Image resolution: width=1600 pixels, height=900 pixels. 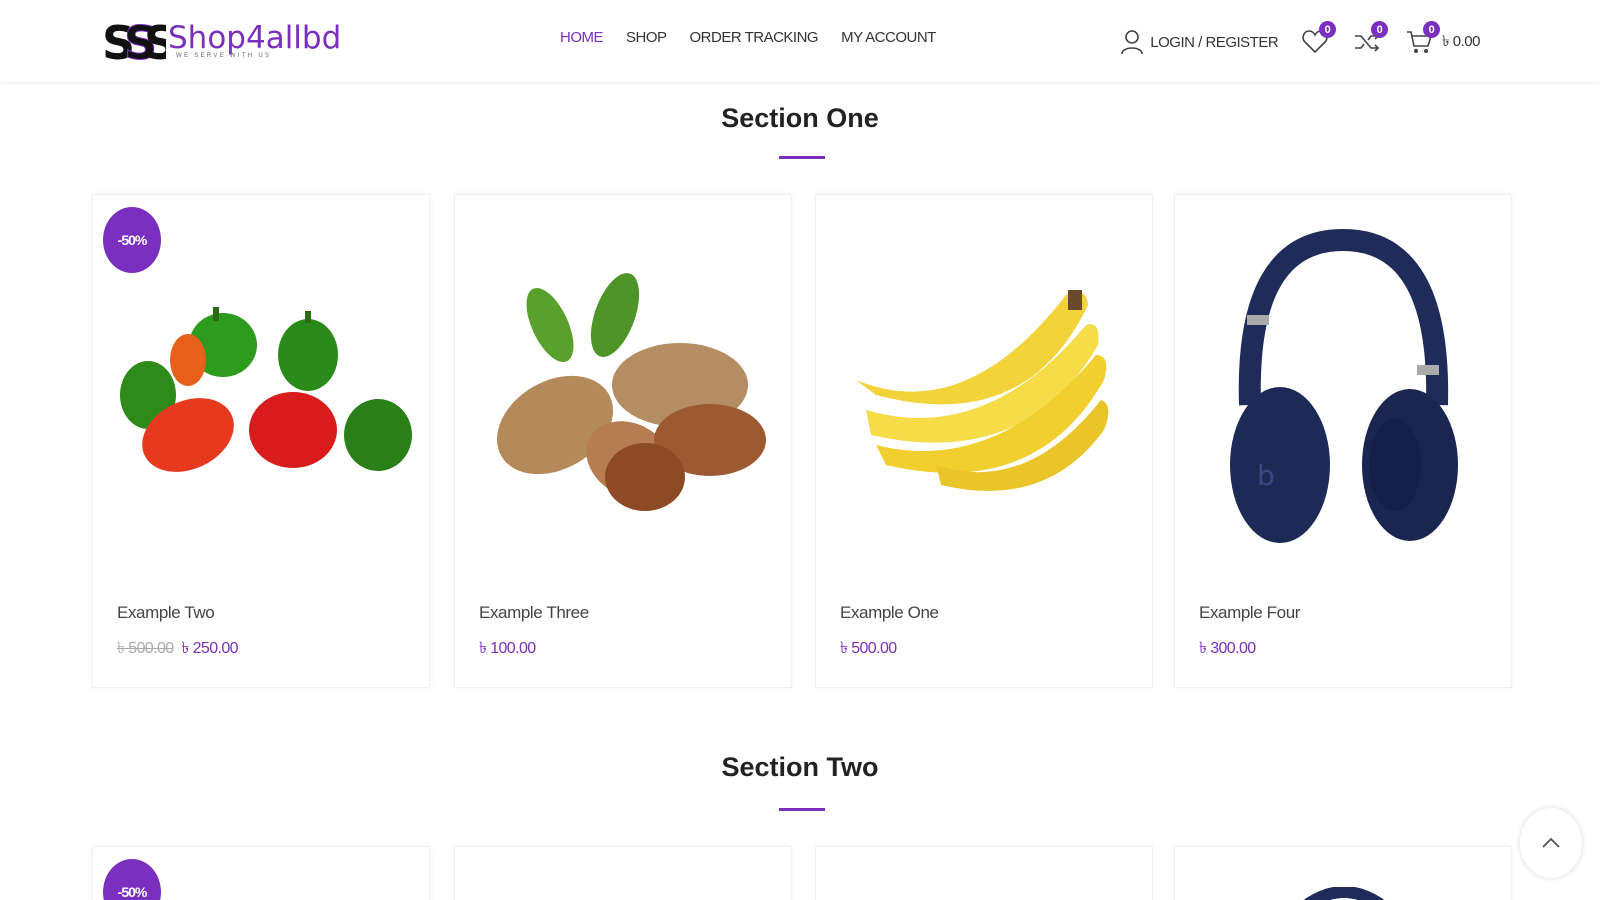 I want to click on cart-icon-wrap: 0, so click(x=1422, y=39).